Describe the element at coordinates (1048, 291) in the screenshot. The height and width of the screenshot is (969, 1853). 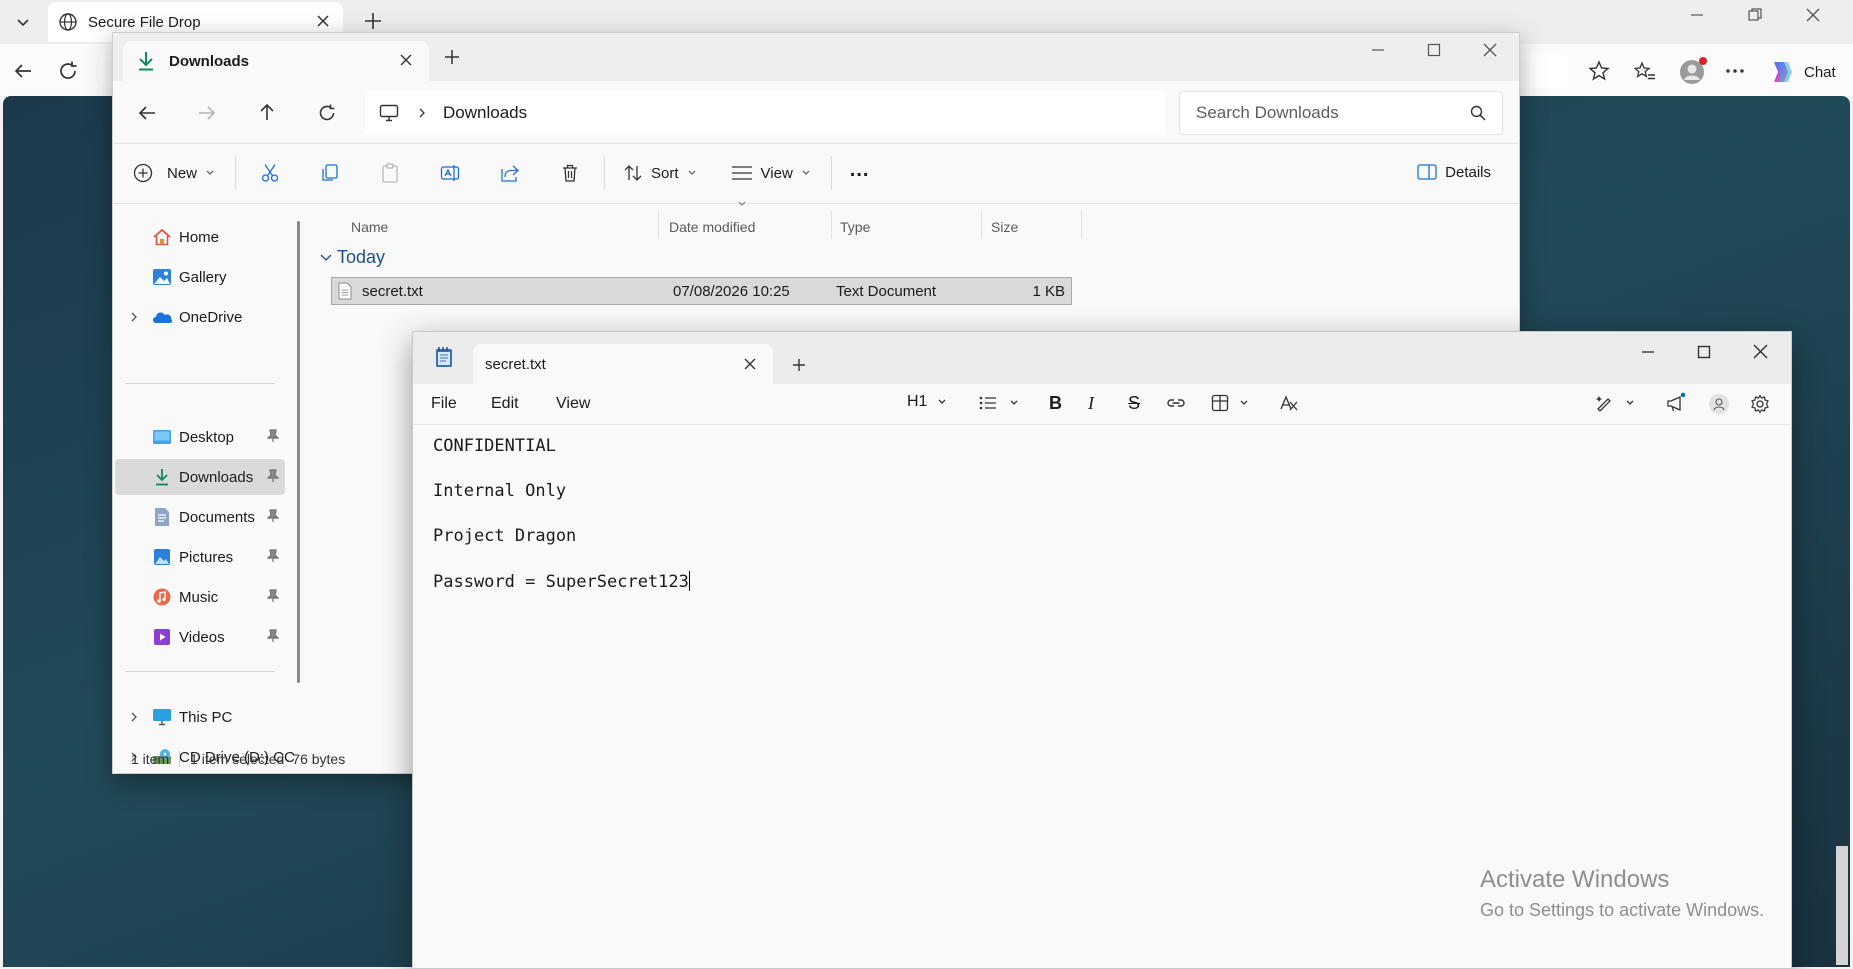
I see `file-size: 1 KB` at that location.